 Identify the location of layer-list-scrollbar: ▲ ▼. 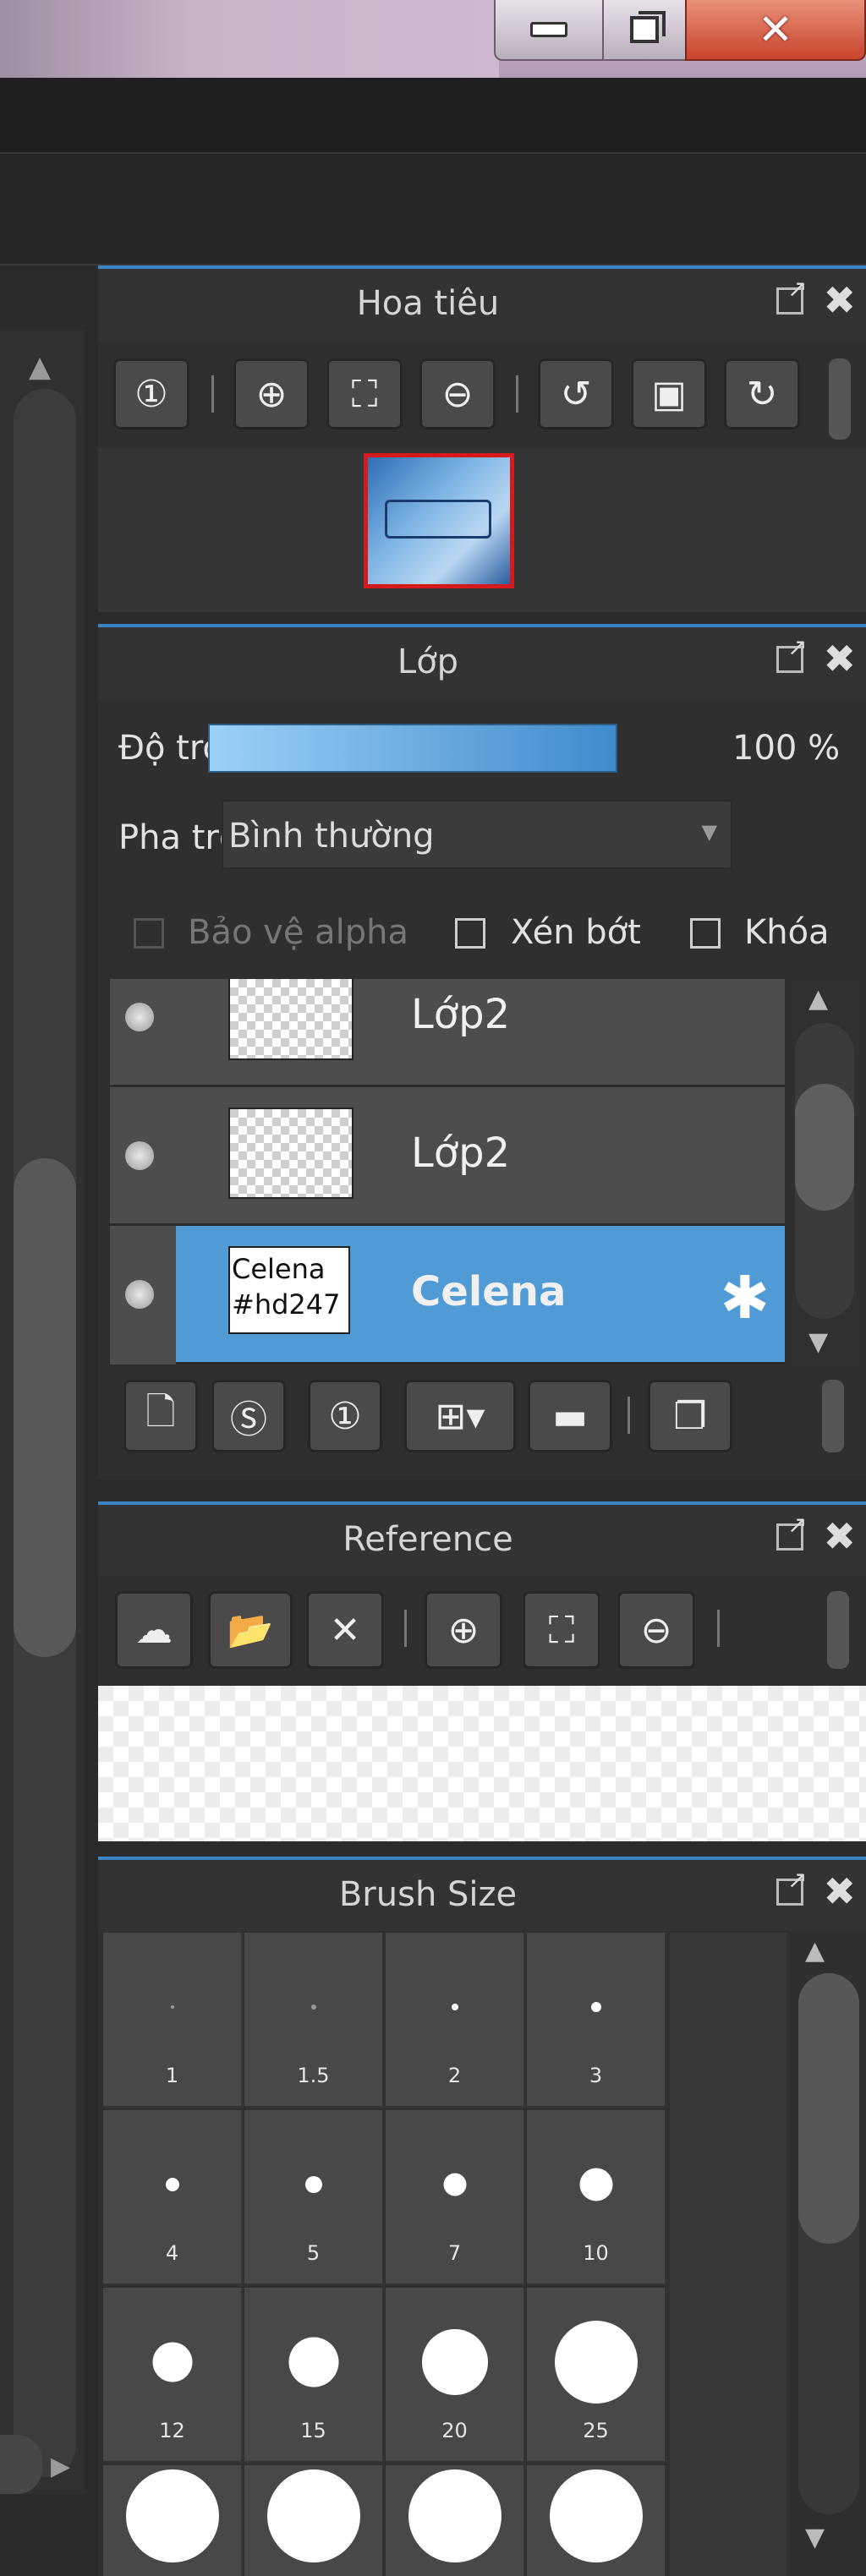
(824, 1172).